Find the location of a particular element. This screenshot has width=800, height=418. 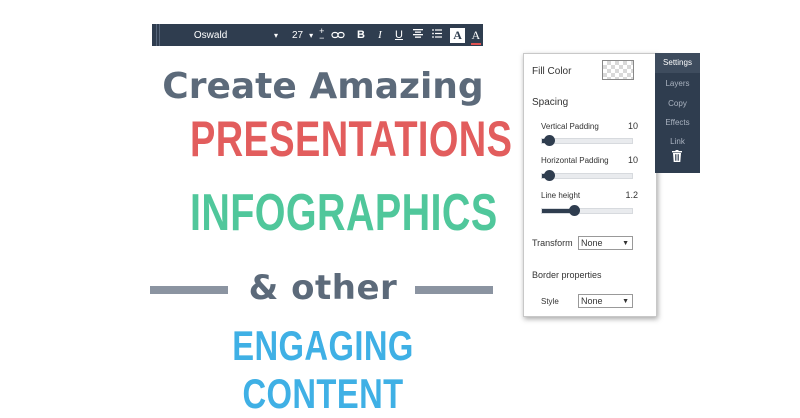

underline-button: U is located at coordinates (398, 35).